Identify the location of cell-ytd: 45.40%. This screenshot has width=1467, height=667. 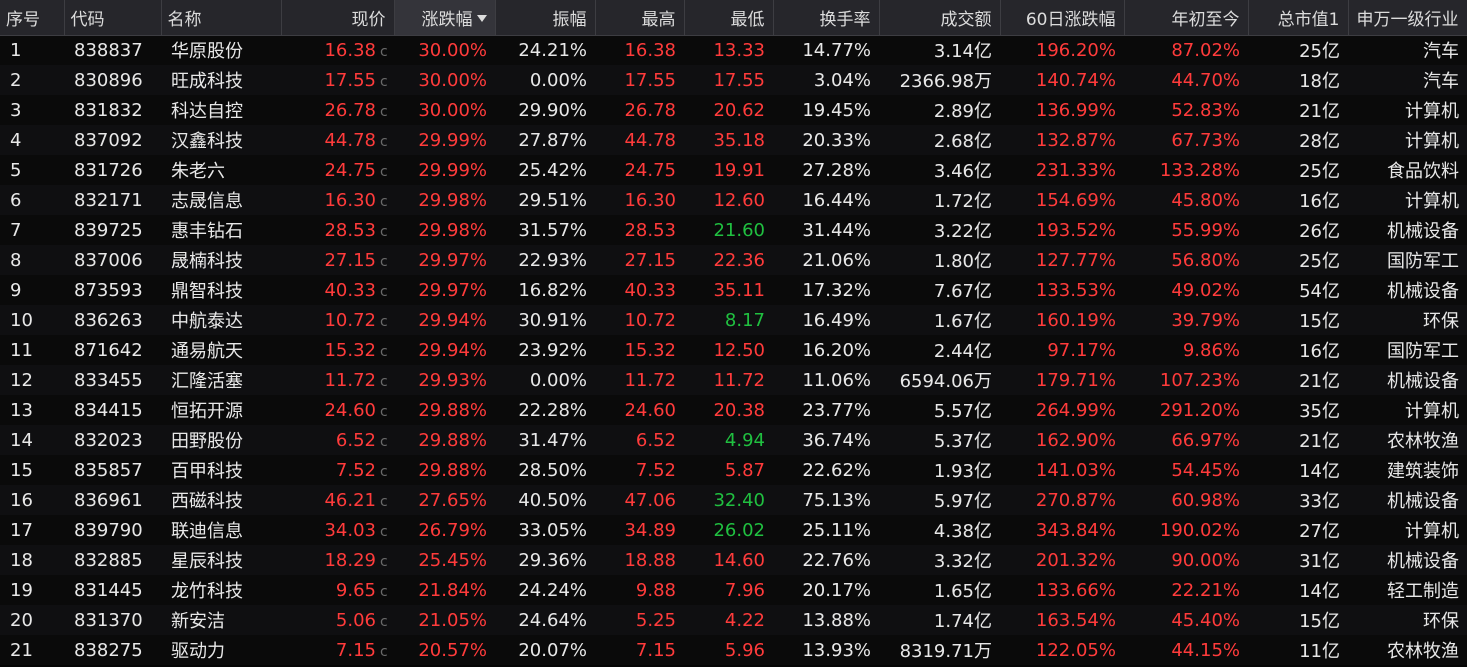
(1205, 620).